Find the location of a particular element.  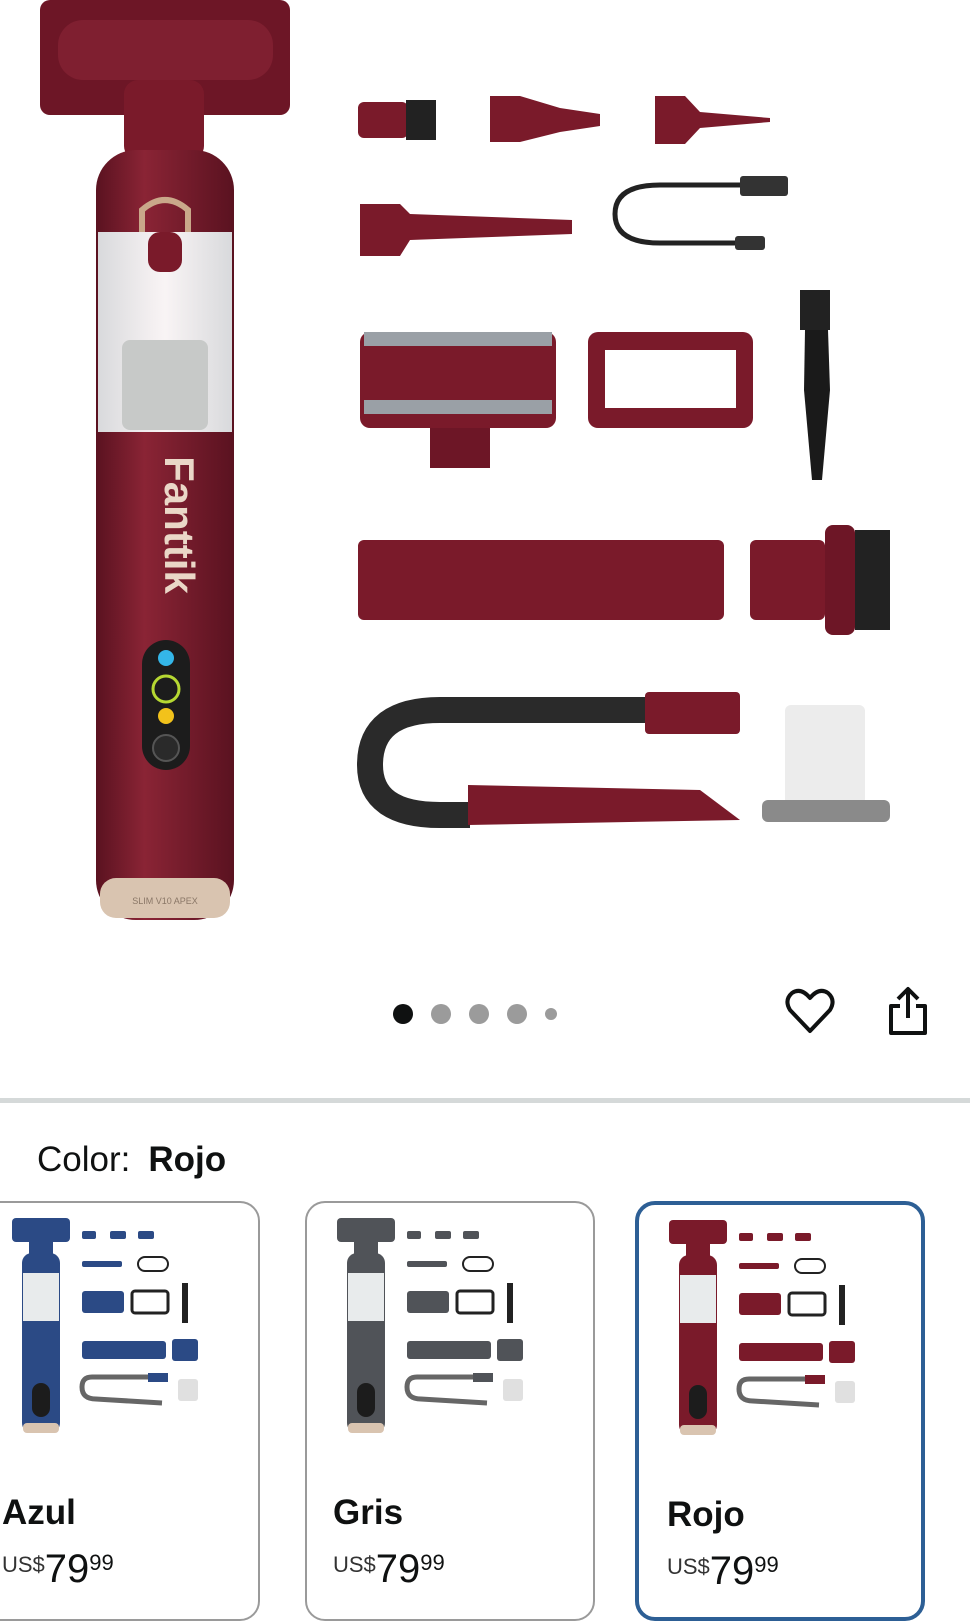

model-text: SLIM V10 APEX is located at coordinates (165, 901).